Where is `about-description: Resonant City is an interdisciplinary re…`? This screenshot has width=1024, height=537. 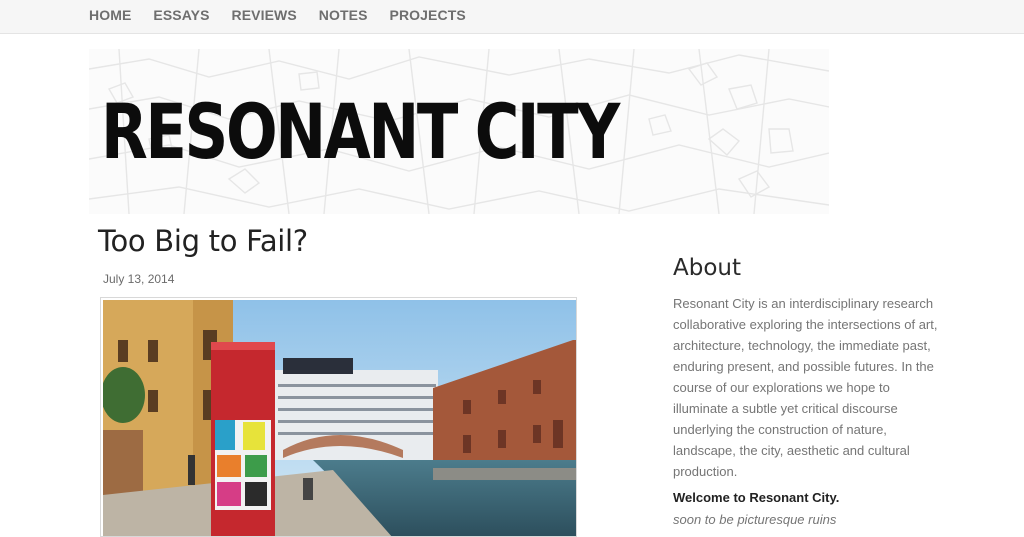
about-description: Resonant City is an interdisciplinary re… is located at coordinates (805, 387).